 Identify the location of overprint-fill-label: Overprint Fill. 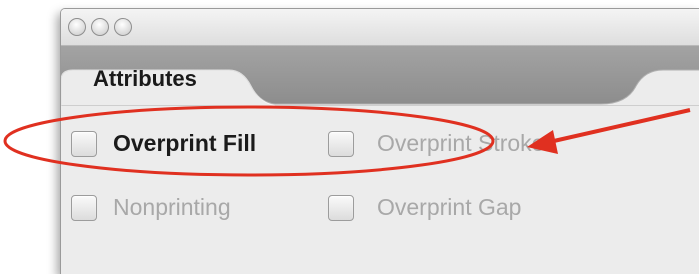
(184, 143).